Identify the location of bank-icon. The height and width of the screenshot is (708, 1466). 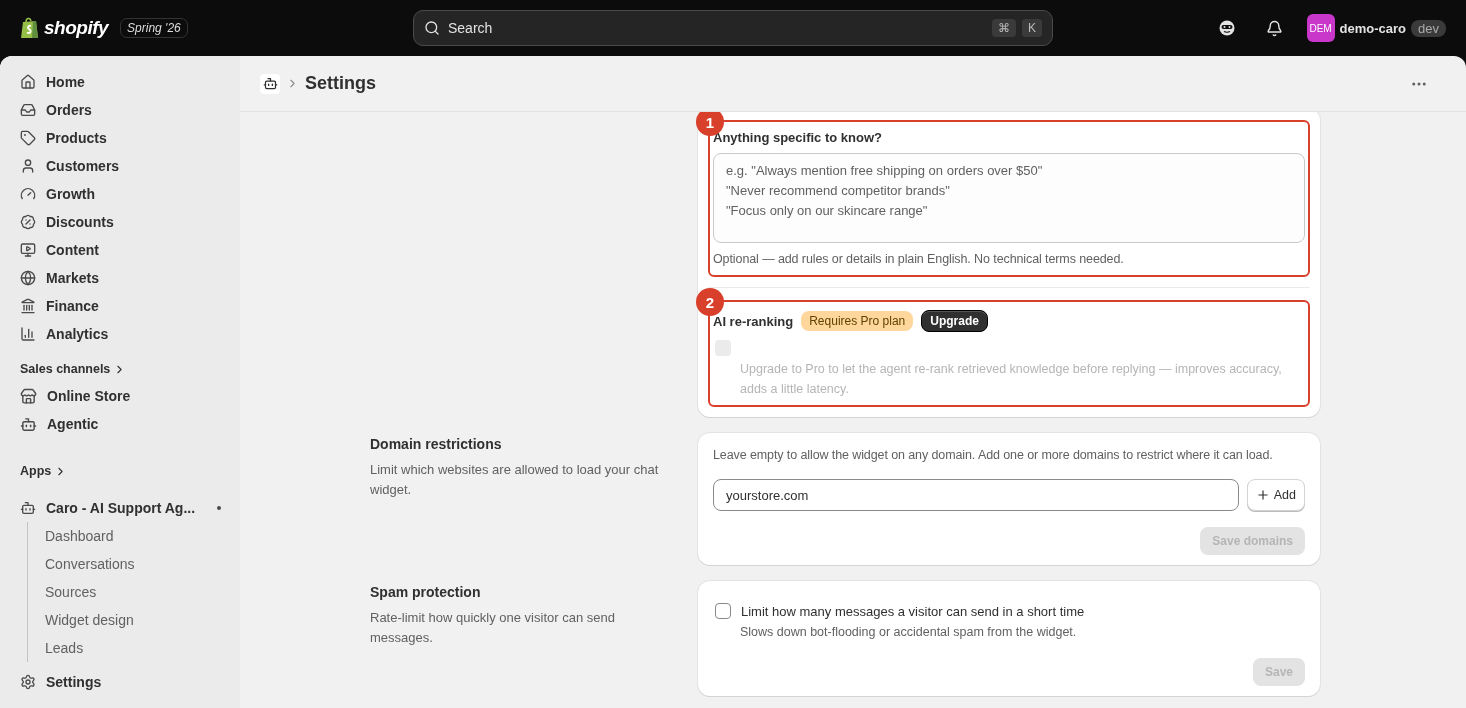
(28, 306).